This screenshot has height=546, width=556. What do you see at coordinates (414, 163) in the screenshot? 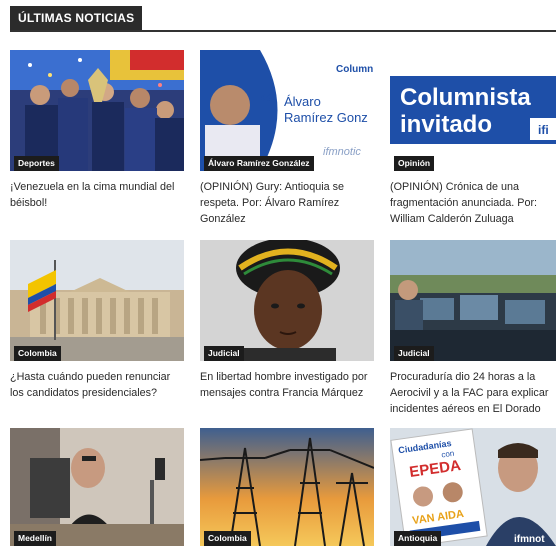
I see `category-badge: Opinión` at bounding box center [414, 163].